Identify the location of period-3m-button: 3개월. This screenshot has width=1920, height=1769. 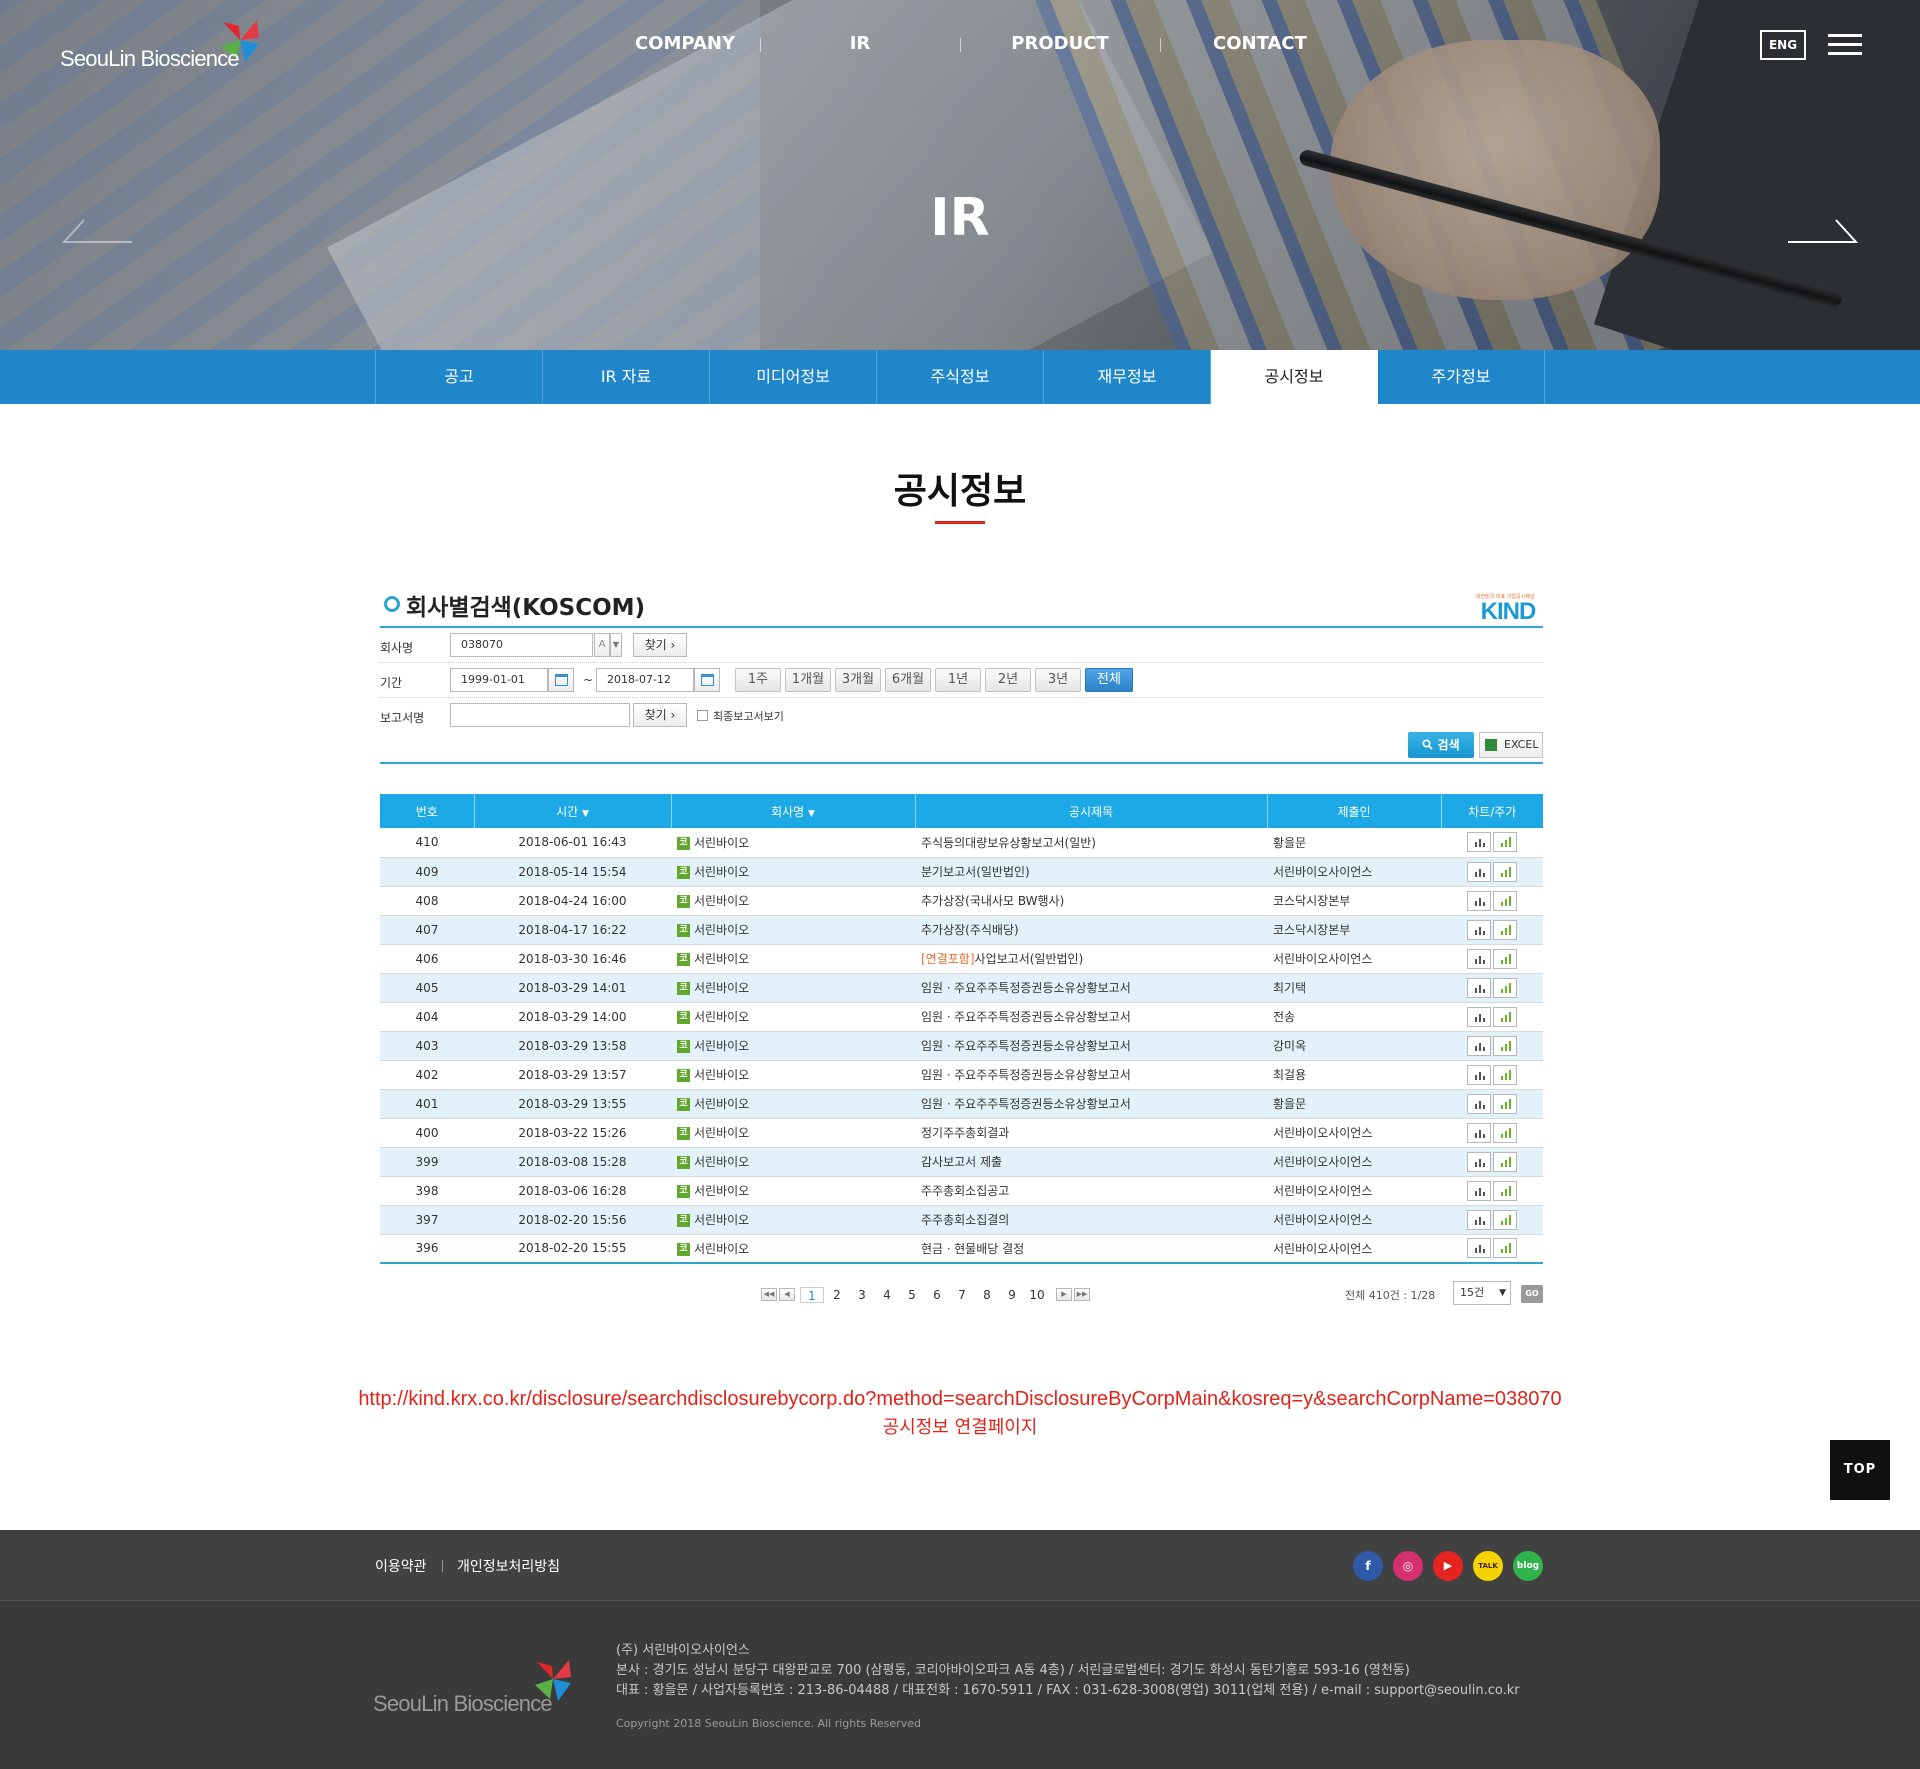
(858, 680).